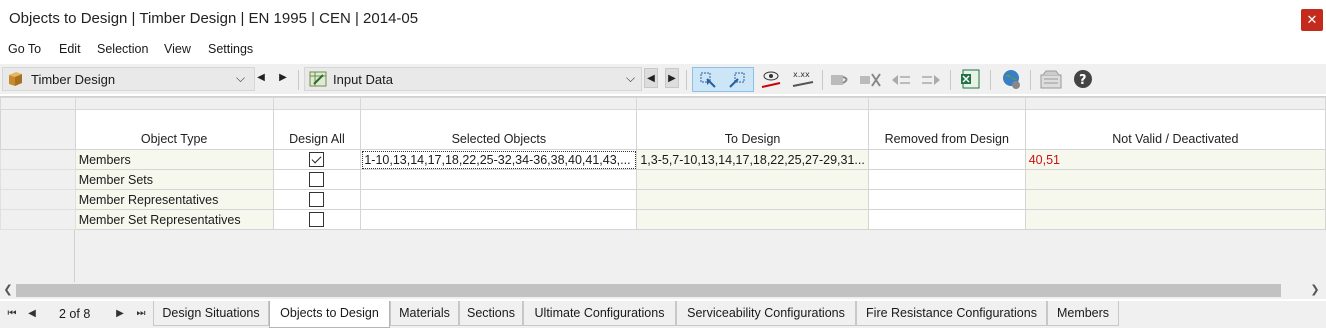 The height and width of the screenshot is (328, 1326). I want to click on move-left-icon, so click(901, 79).